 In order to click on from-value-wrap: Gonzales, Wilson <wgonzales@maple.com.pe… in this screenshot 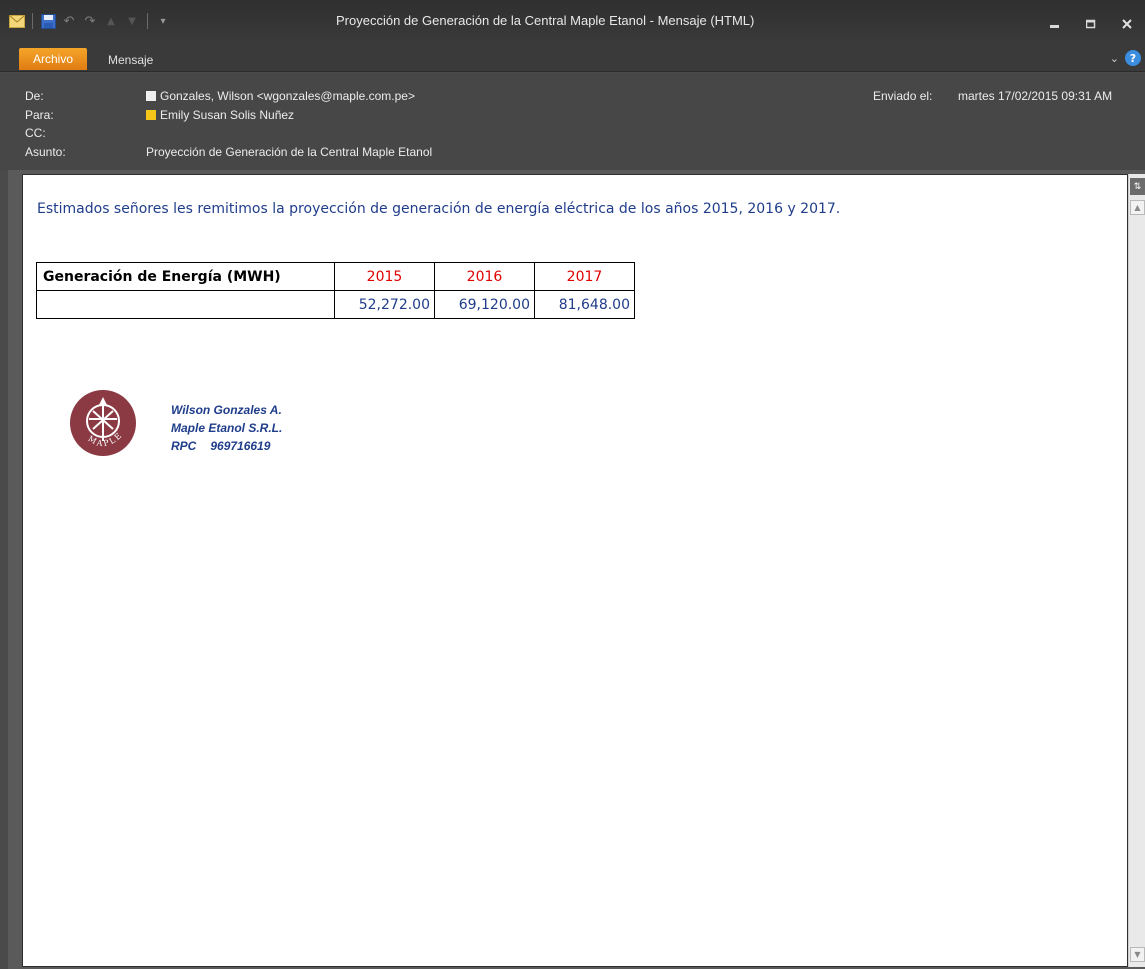, I will do `click(280, 96)`.